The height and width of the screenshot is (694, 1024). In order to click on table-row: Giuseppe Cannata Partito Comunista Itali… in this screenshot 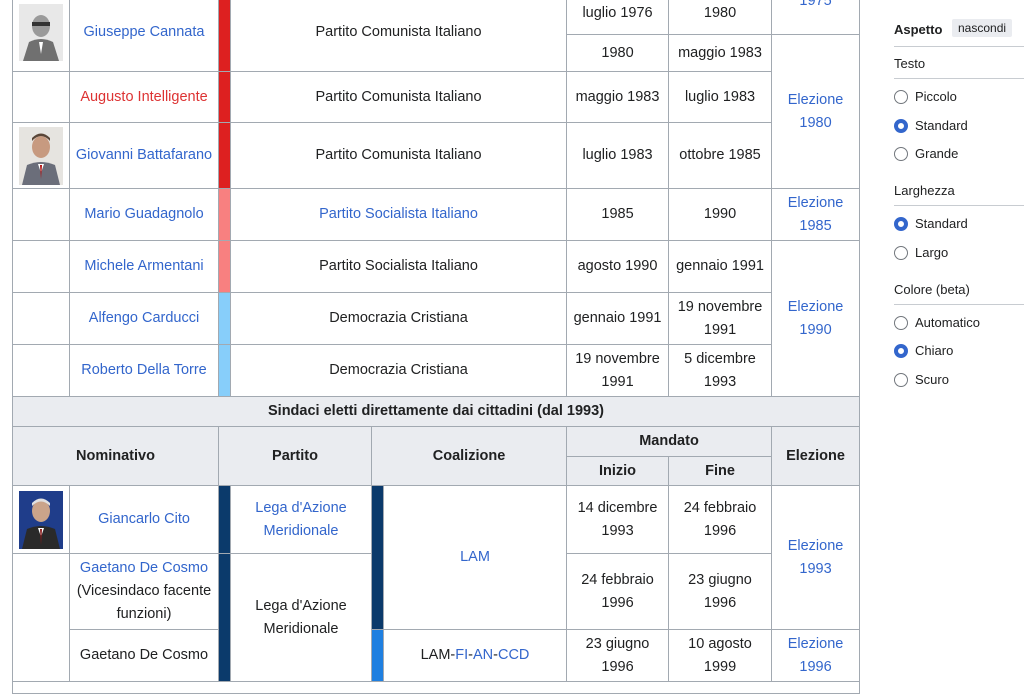, I will do `click(436, 36)`.